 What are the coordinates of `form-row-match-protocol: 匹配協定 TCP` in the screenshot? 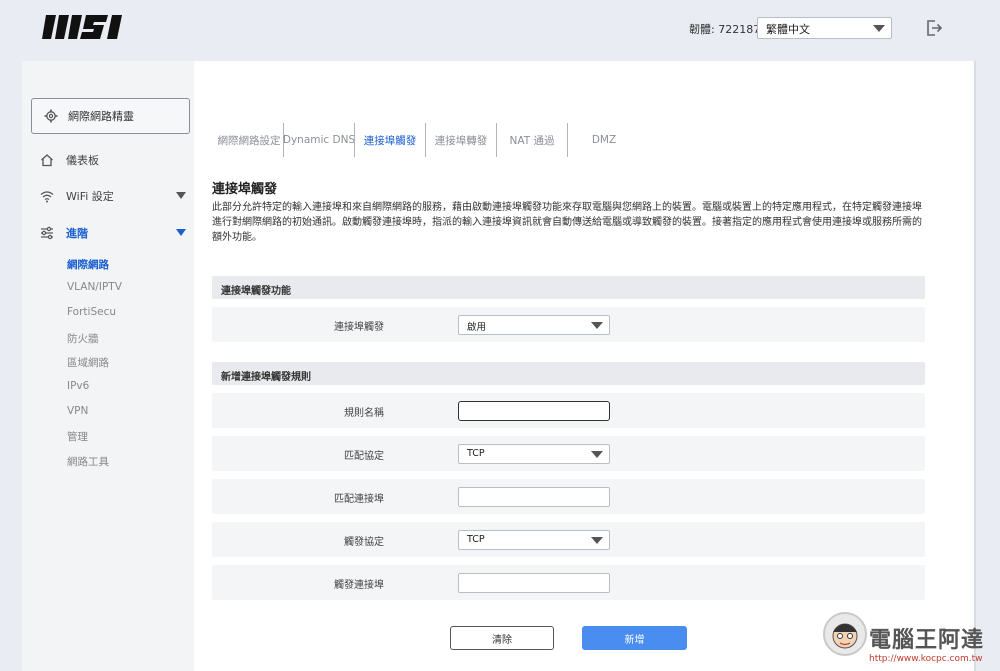 It's located at (568, 453).